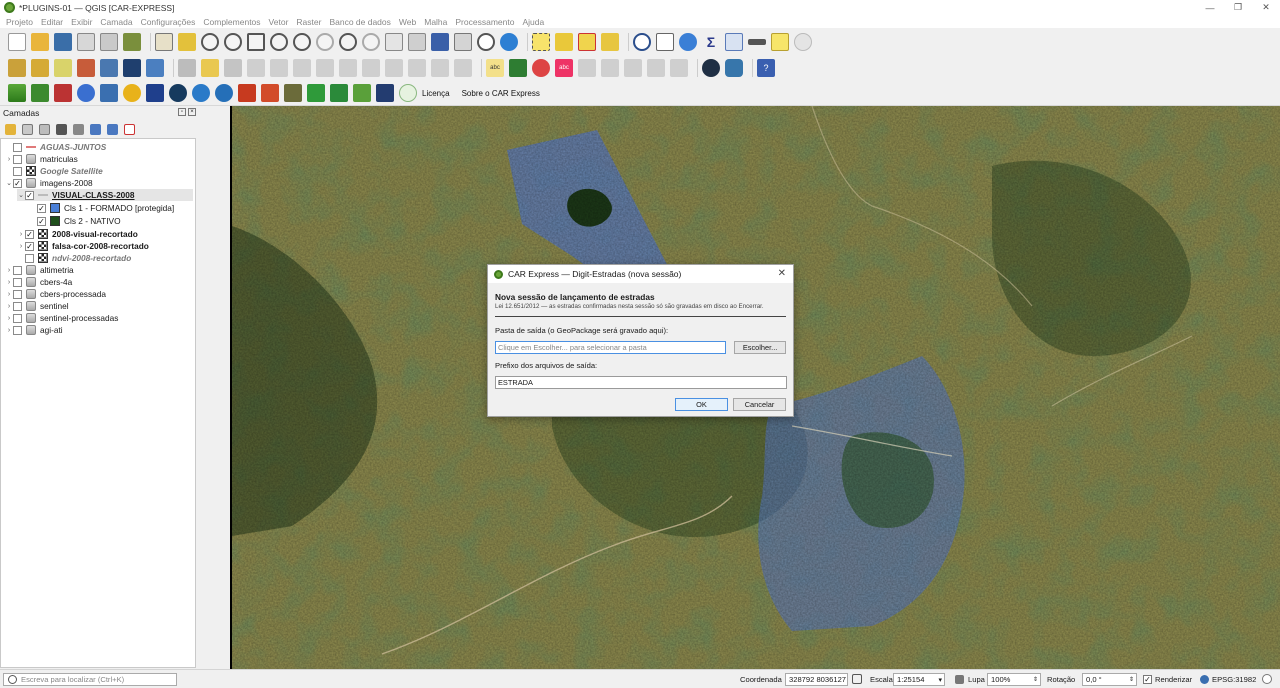 This screenshot has width=1280, height=688. What do you see at coordinates (233, 41) in the screenshot?
I see `zoom-out-icon` at bounding box center [233, 41].